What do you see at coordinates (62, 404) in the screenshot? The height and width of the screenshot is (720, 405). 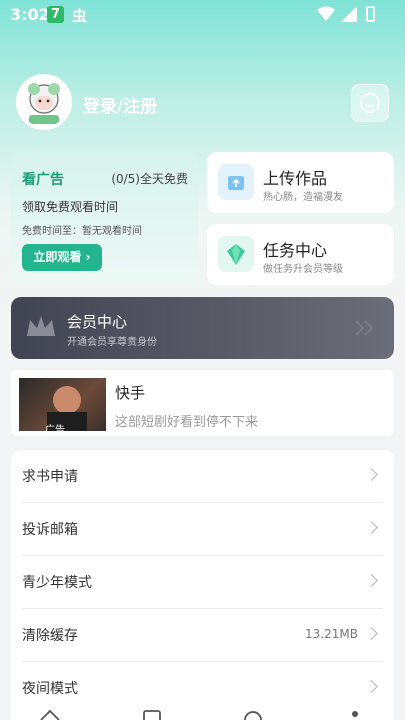 I see `ad-thumbnail: 广告` at bounding box center [62, 404].